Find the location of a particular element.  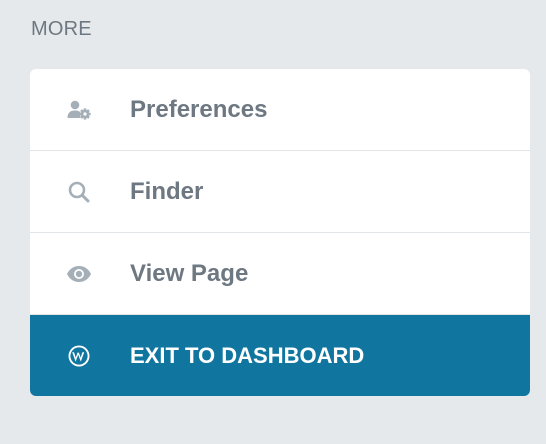

search-icon is located at coordinates (79, 192).